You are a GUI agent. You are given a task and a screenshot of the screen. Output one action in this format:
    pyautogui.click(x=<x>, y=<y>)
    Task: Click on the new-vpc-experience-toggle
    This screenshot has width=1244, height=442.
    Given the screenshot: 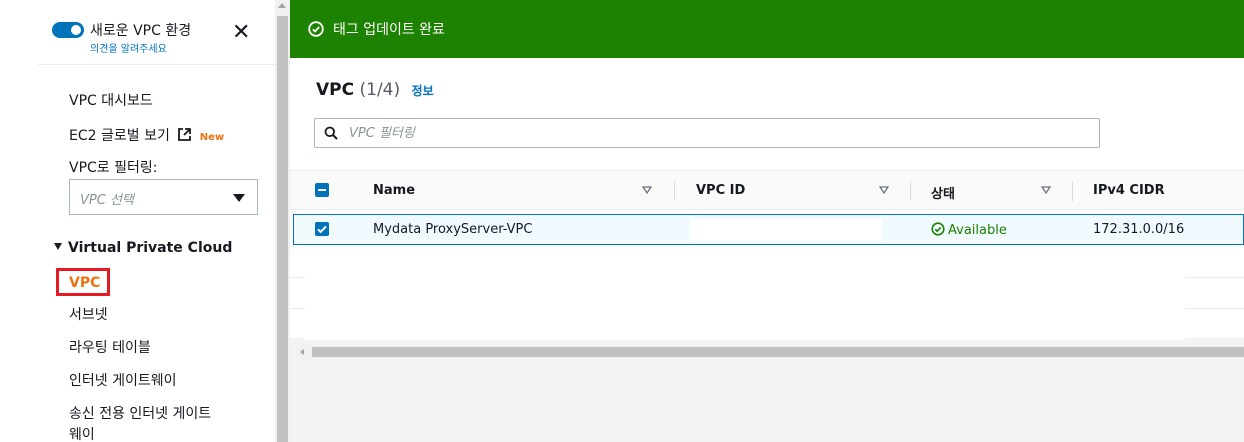 What is the action you would take?
    pyautogui.click(x=68, y=30)
    